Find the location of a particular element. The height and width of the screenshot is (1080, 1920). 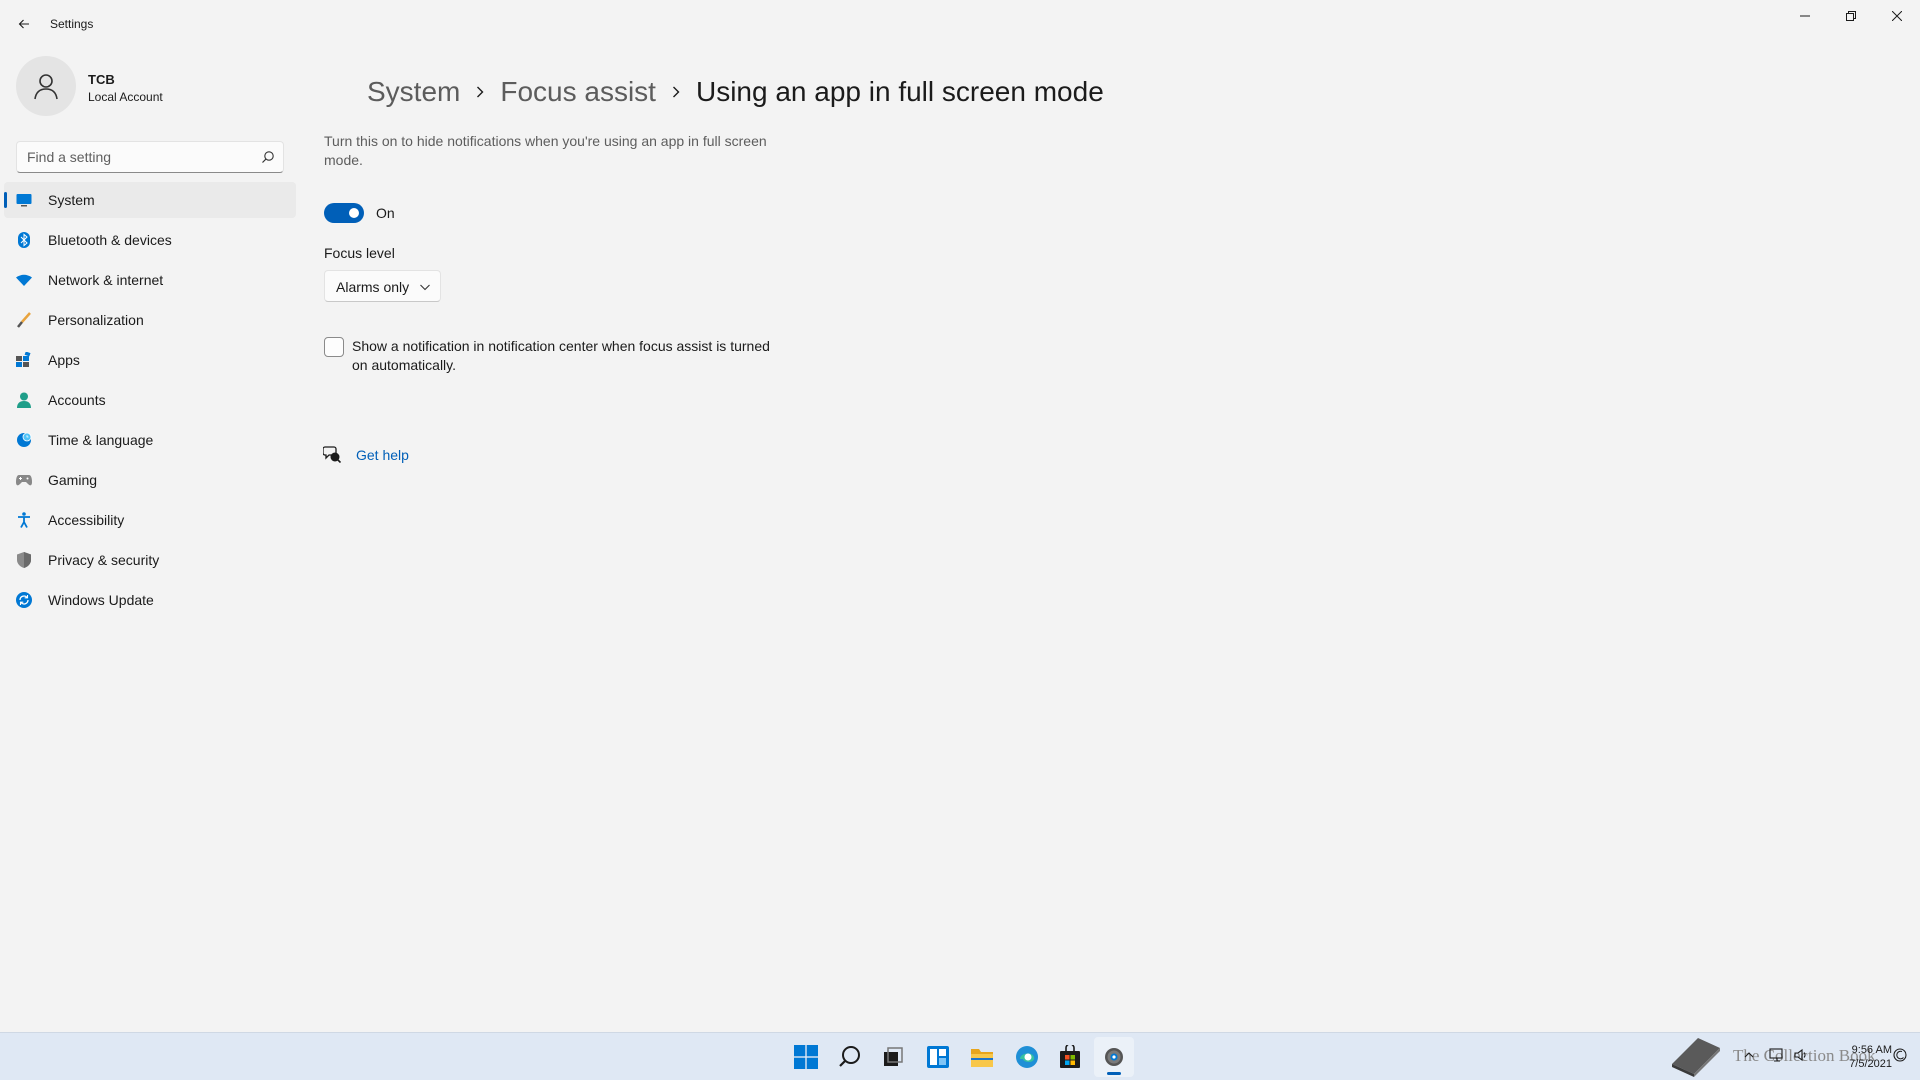

restore-icon is located at coordinates (1851, 16).